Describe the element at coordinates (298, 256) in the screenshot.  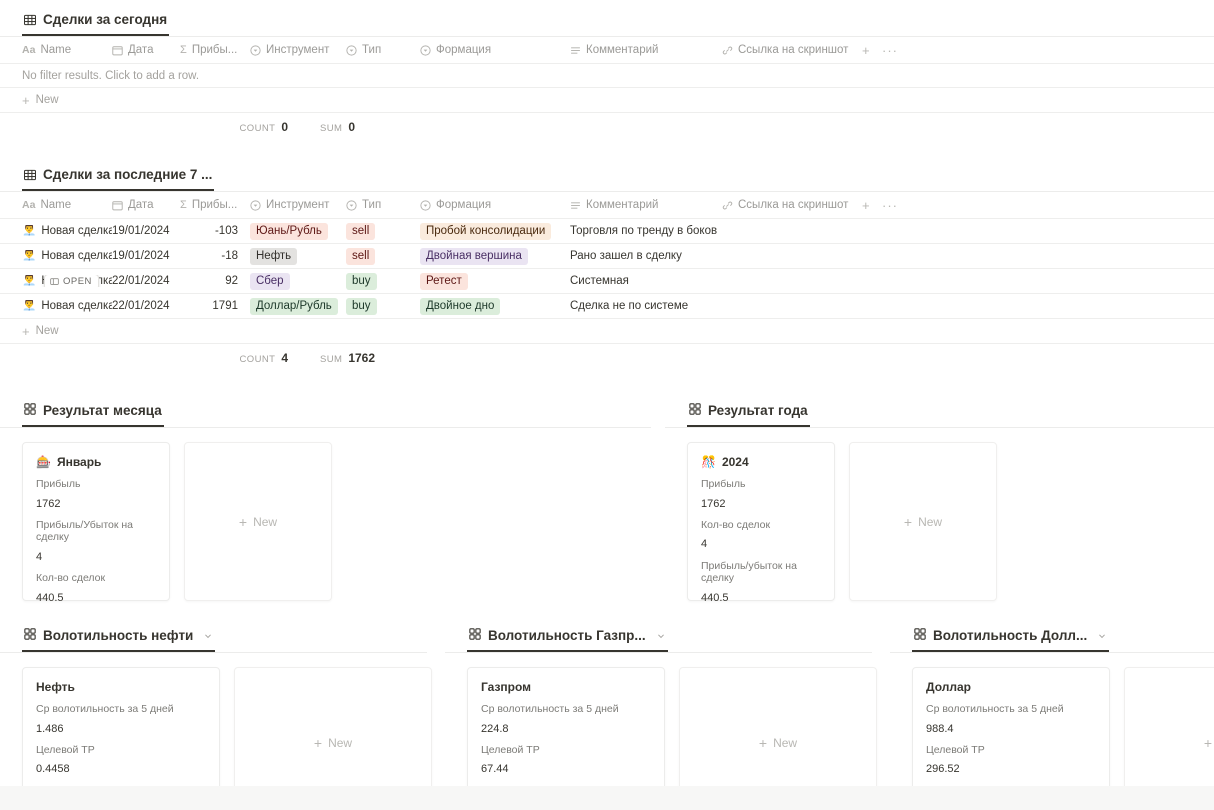
I see `row-instrument: Нефть` at that location.